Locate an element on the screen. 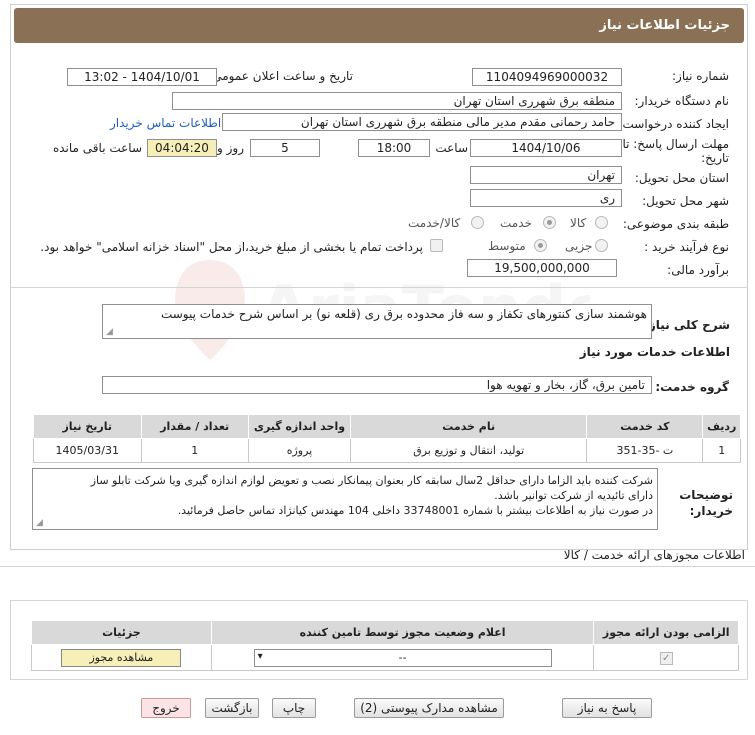  days-field: 5 is located at coordinates (285, 148).